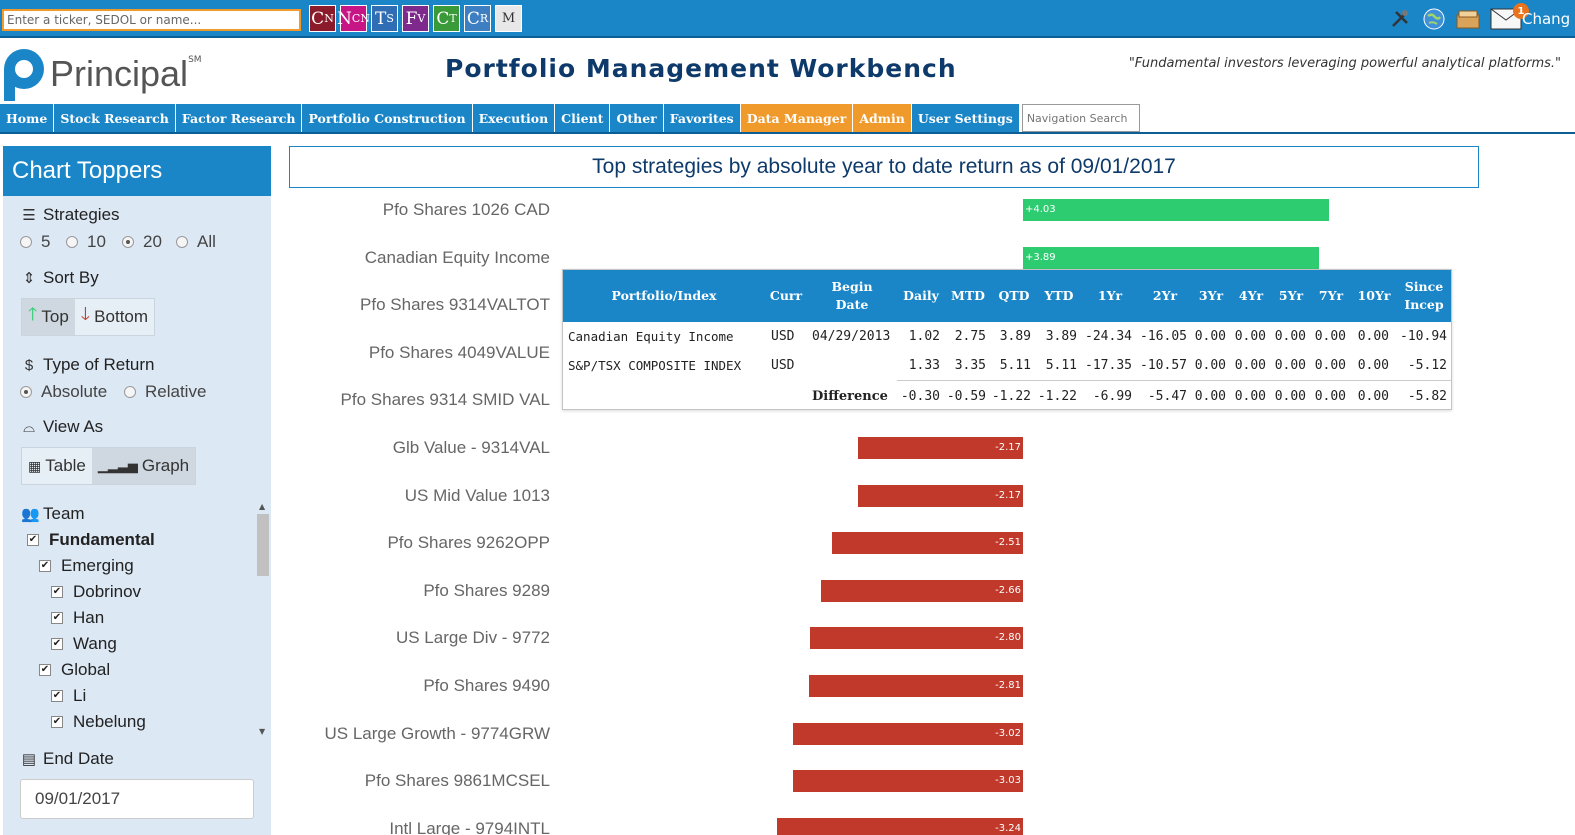  I want to click on table-header-4: MTD, so click(968, 296).